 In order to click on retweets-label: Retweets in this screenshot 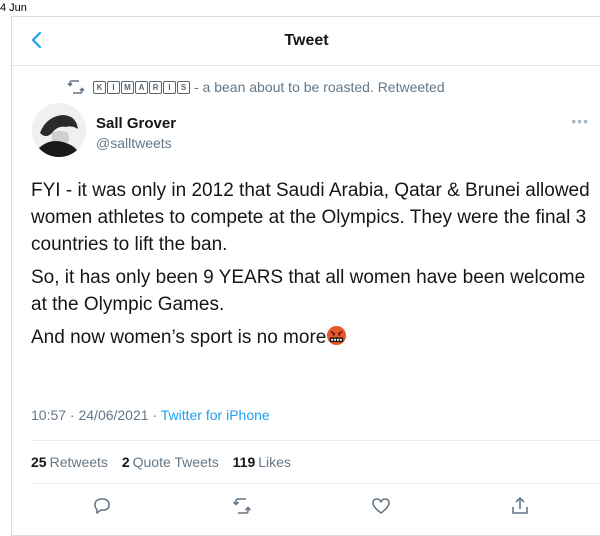, I will do `click(78, 462)`.